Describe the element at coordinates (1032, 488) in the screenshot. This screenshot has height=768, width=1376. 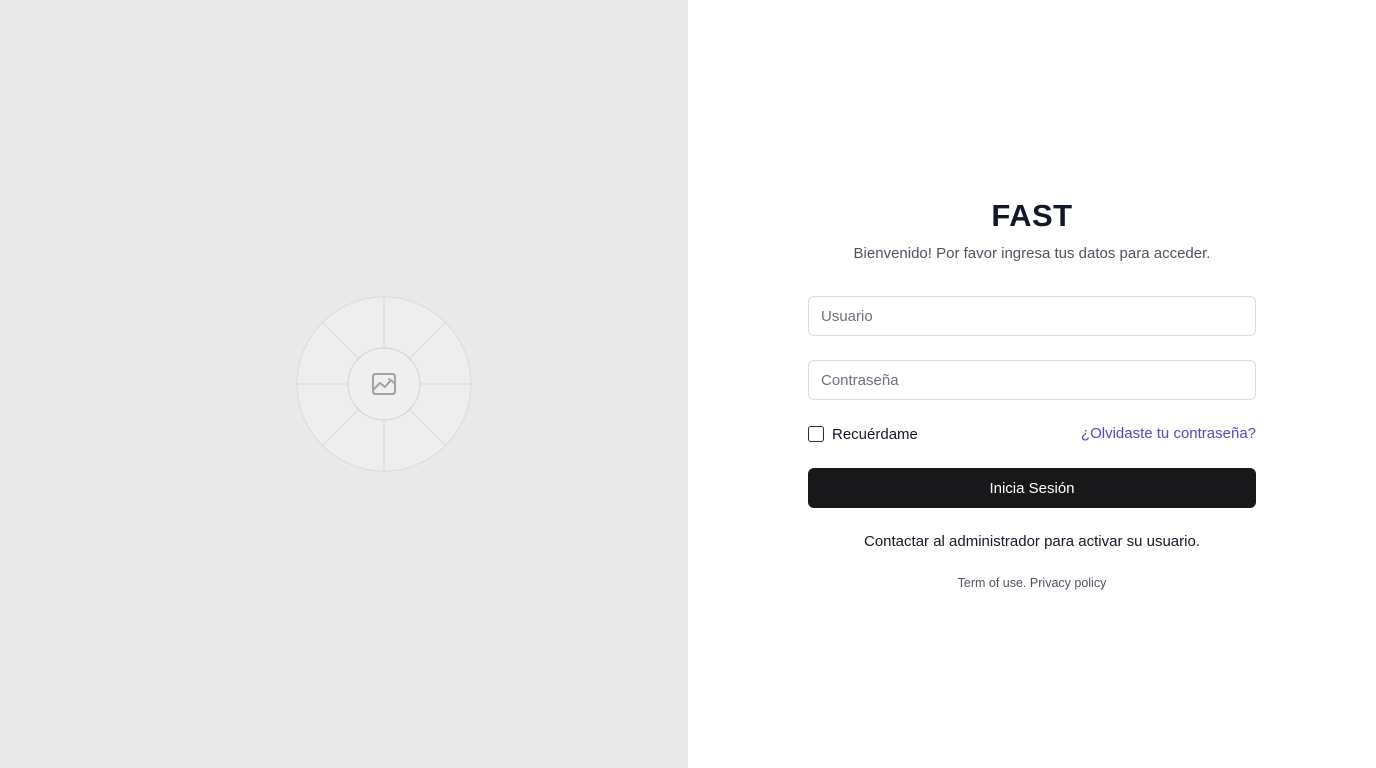
I see `login-button: Inicia Sesión` at that location.